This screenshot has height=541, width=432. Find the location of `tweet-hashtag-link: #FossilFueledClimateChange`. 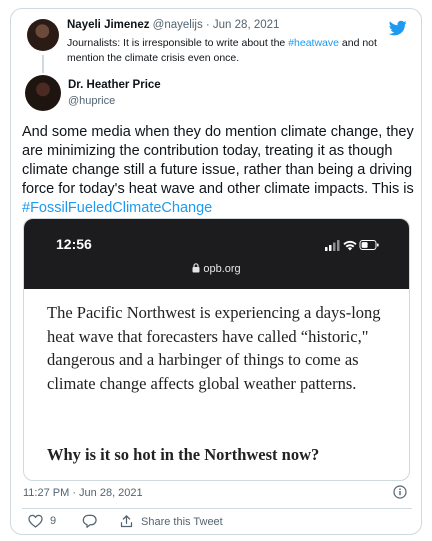

tweet-hashtag-link: #FossilFueledClimateChange is located at coordinates (117, 208).